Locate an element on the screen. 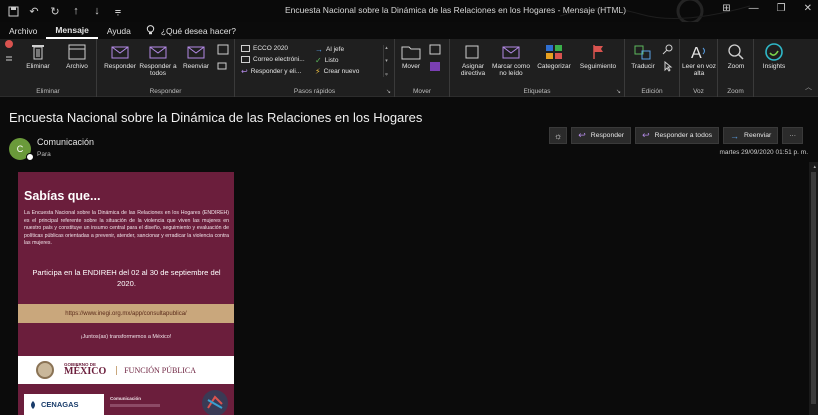 The width and height of the screenshot is (818, 415). redo-icon: ↻ is located at coordinates (55, 11).